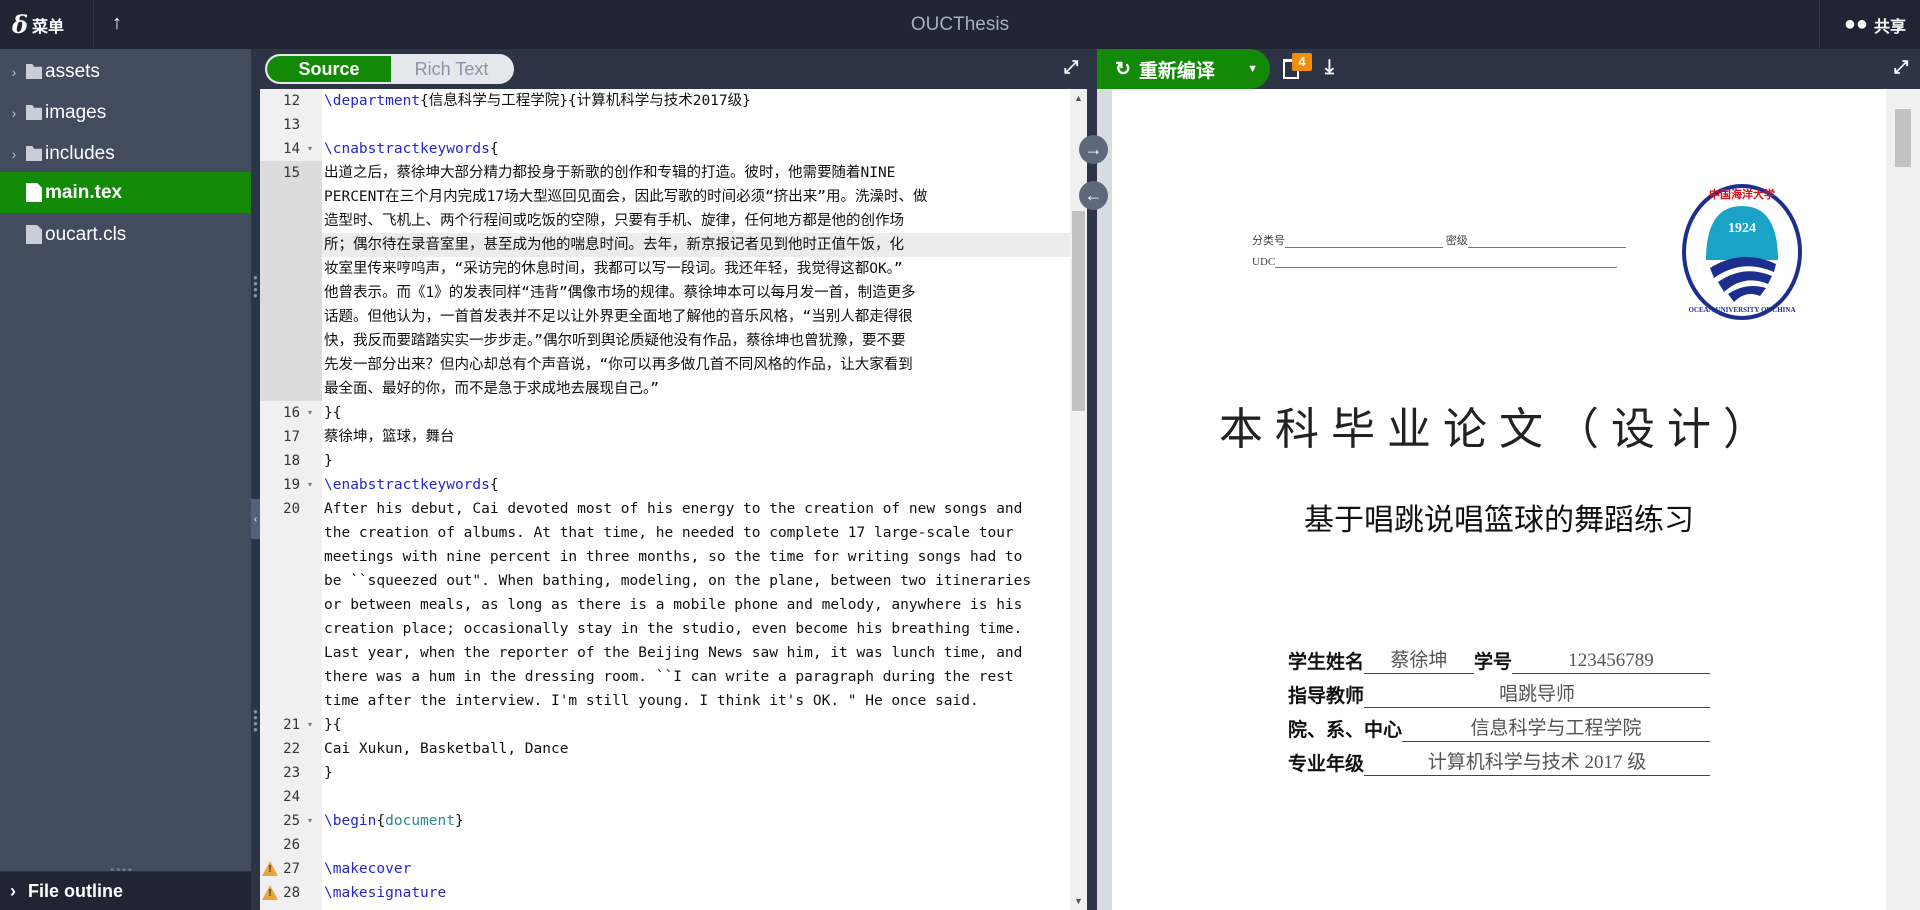  Describe the element at coordinates (665, 221) in the screenshot. I see `code-line: 造型时、飞机上、两个行程间或吃饭的空隙，只要有手机、旋律，任何地方都是他的创作场` at that location.